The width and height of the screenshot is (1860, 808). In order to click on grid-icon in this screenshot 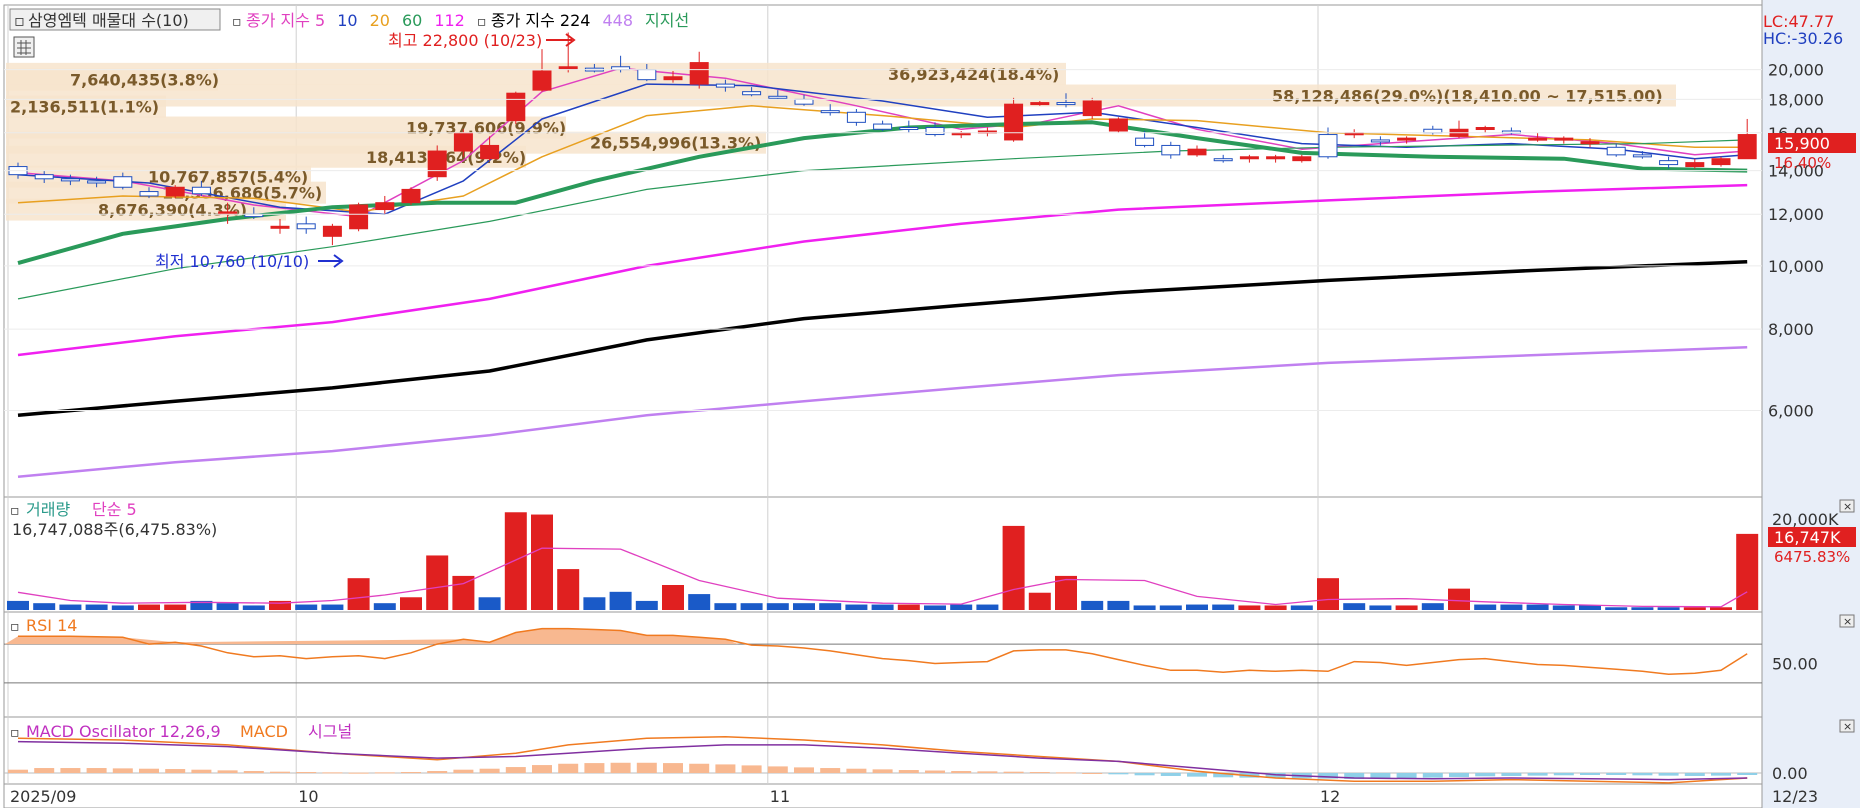, I will do `click(24, 47)`.